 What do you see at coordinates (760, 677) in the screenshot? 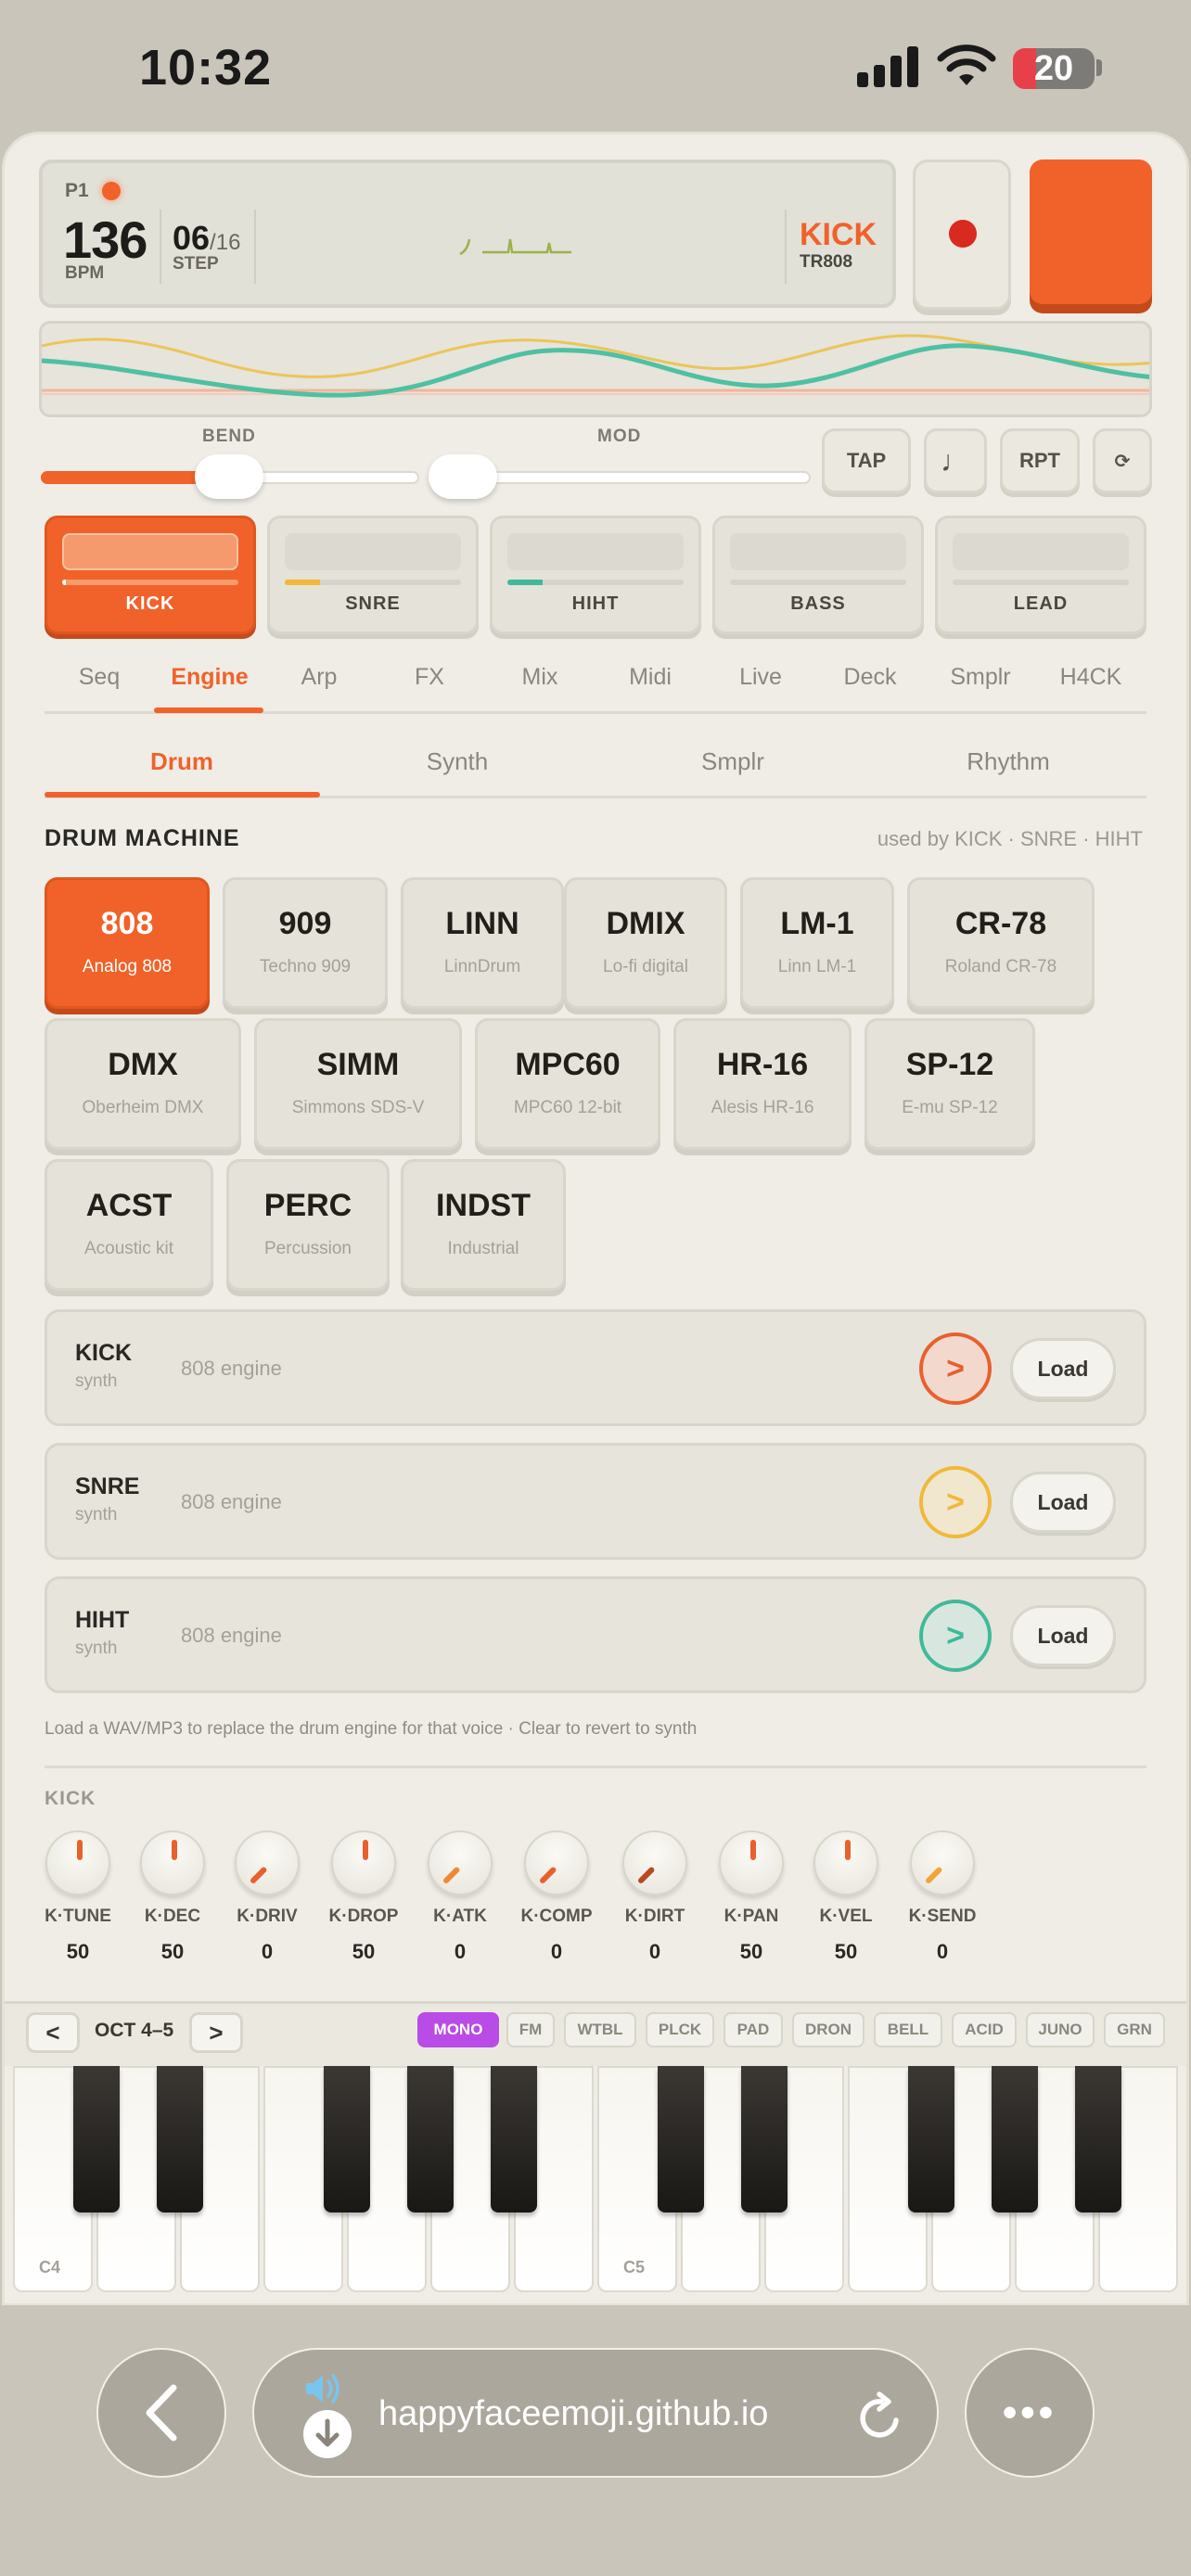
I see `tab-live: Live` at bounding box center [760, 677].